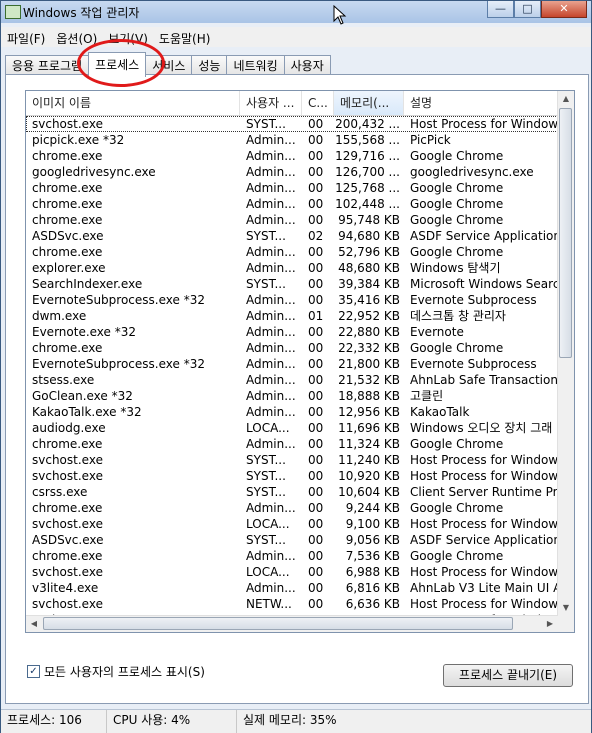 The image size is (592, 733). Describe the element at coordinates (527, 9) in the screenshot. I see `maximize-button: □` at that location.